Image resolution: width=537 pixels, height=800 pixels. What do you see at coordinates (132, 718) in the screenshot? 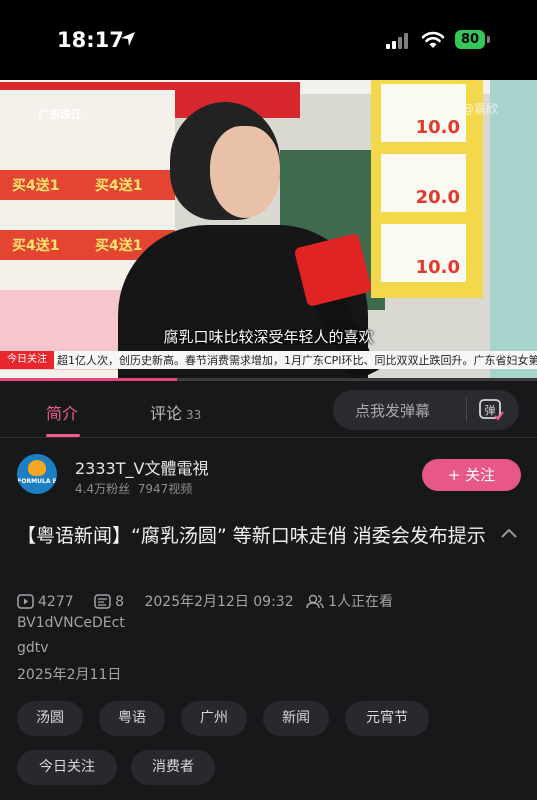
I see `tag-item: 粤语` at bounding box center [132, 718].